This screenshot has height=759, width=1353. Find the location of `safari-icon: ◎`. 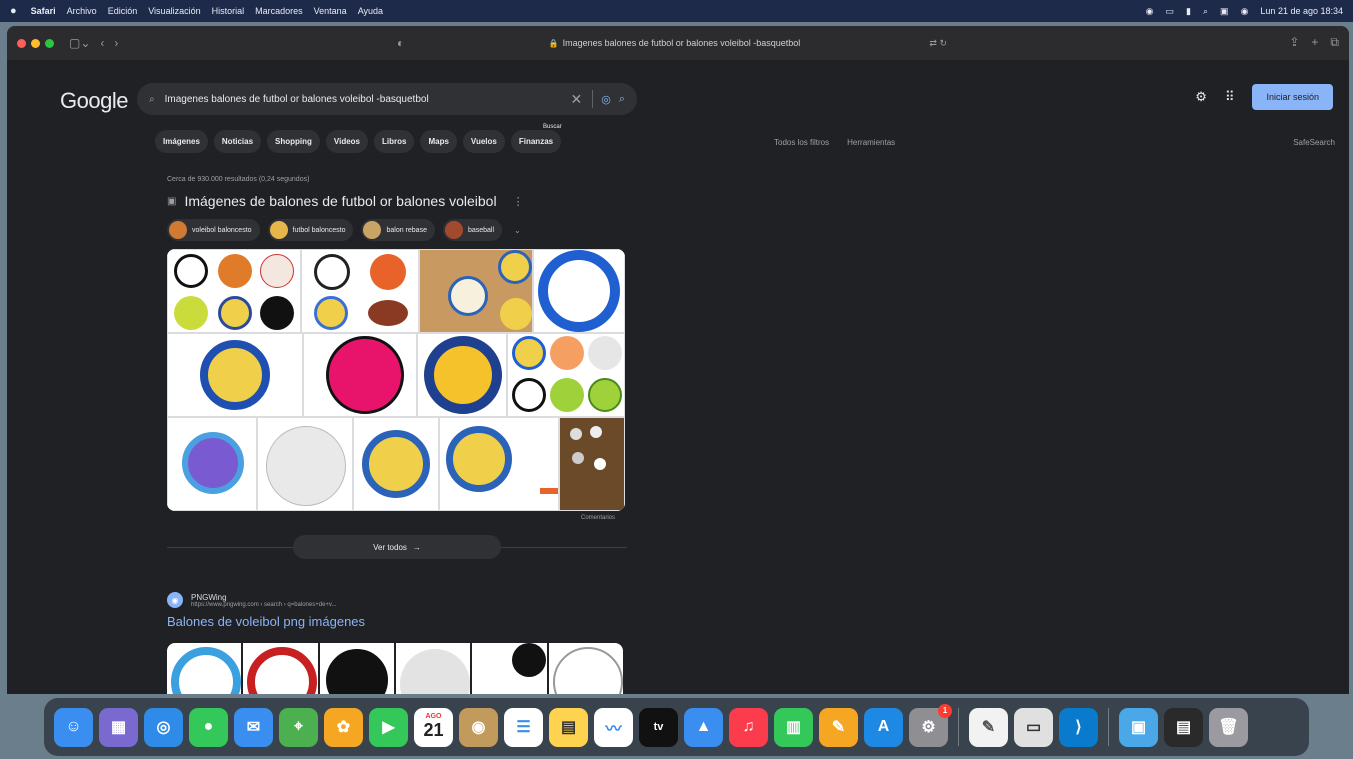

safari-icon: ◎ is located at coordinates (163, 727).